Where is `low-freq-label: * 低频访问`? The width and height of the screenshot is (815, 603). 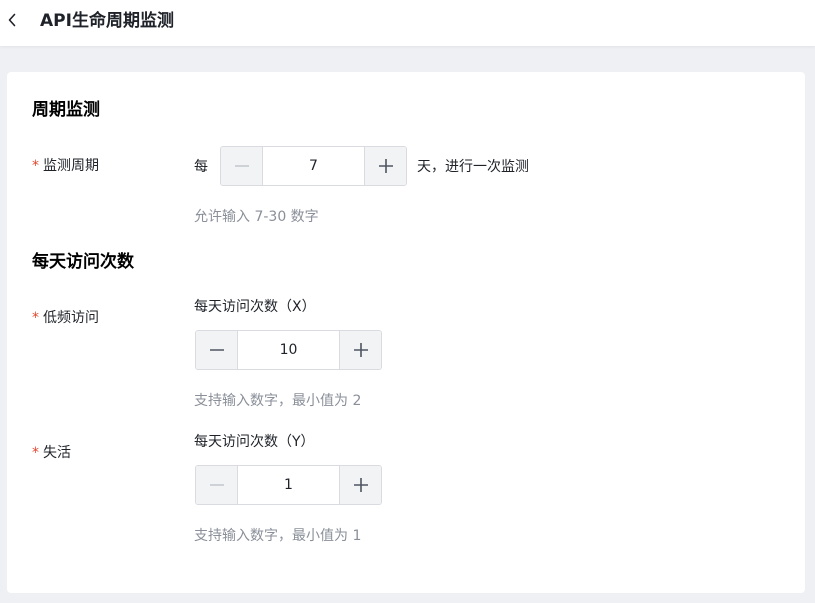 low-freq-label: * 低频访问 is located at coordinates (65, 318).